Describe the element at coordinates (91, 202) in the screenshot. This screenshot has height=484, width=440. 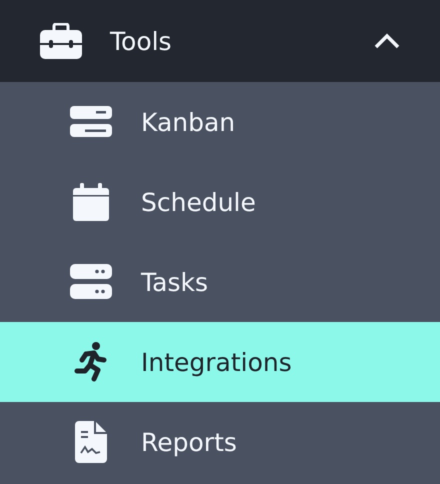
I see `calendar-icon` at that location.